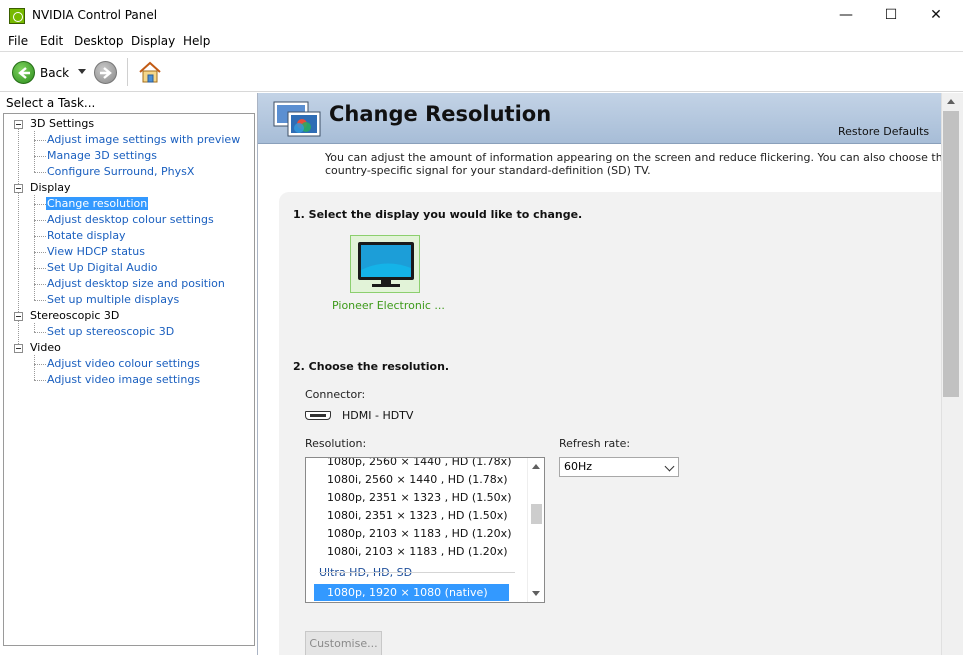 The height and width of the screenshot is (655, 963). I want to click on task-setup-digital-audio: Set Up Digital Audio, so click(102, 267).